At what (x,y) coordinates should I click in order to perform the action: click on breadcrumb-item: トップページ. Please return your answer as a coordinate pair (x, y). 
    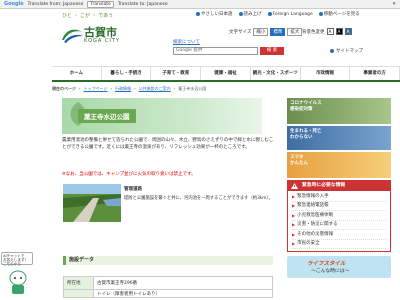
    Looking at the image, I should click on (96, 89).